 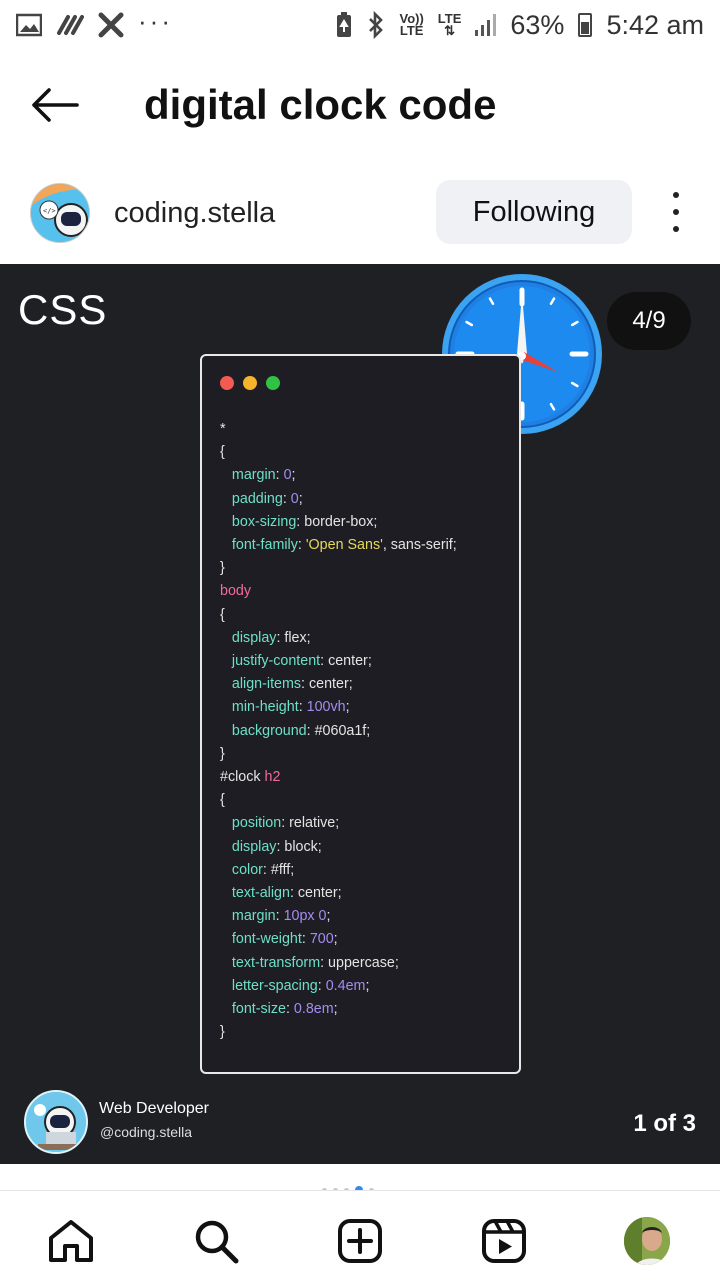 I want to click on status-bar: ··· Vo)) LTE LTE ⇅ 63% 5:42 am, so click(x=360, y=25).